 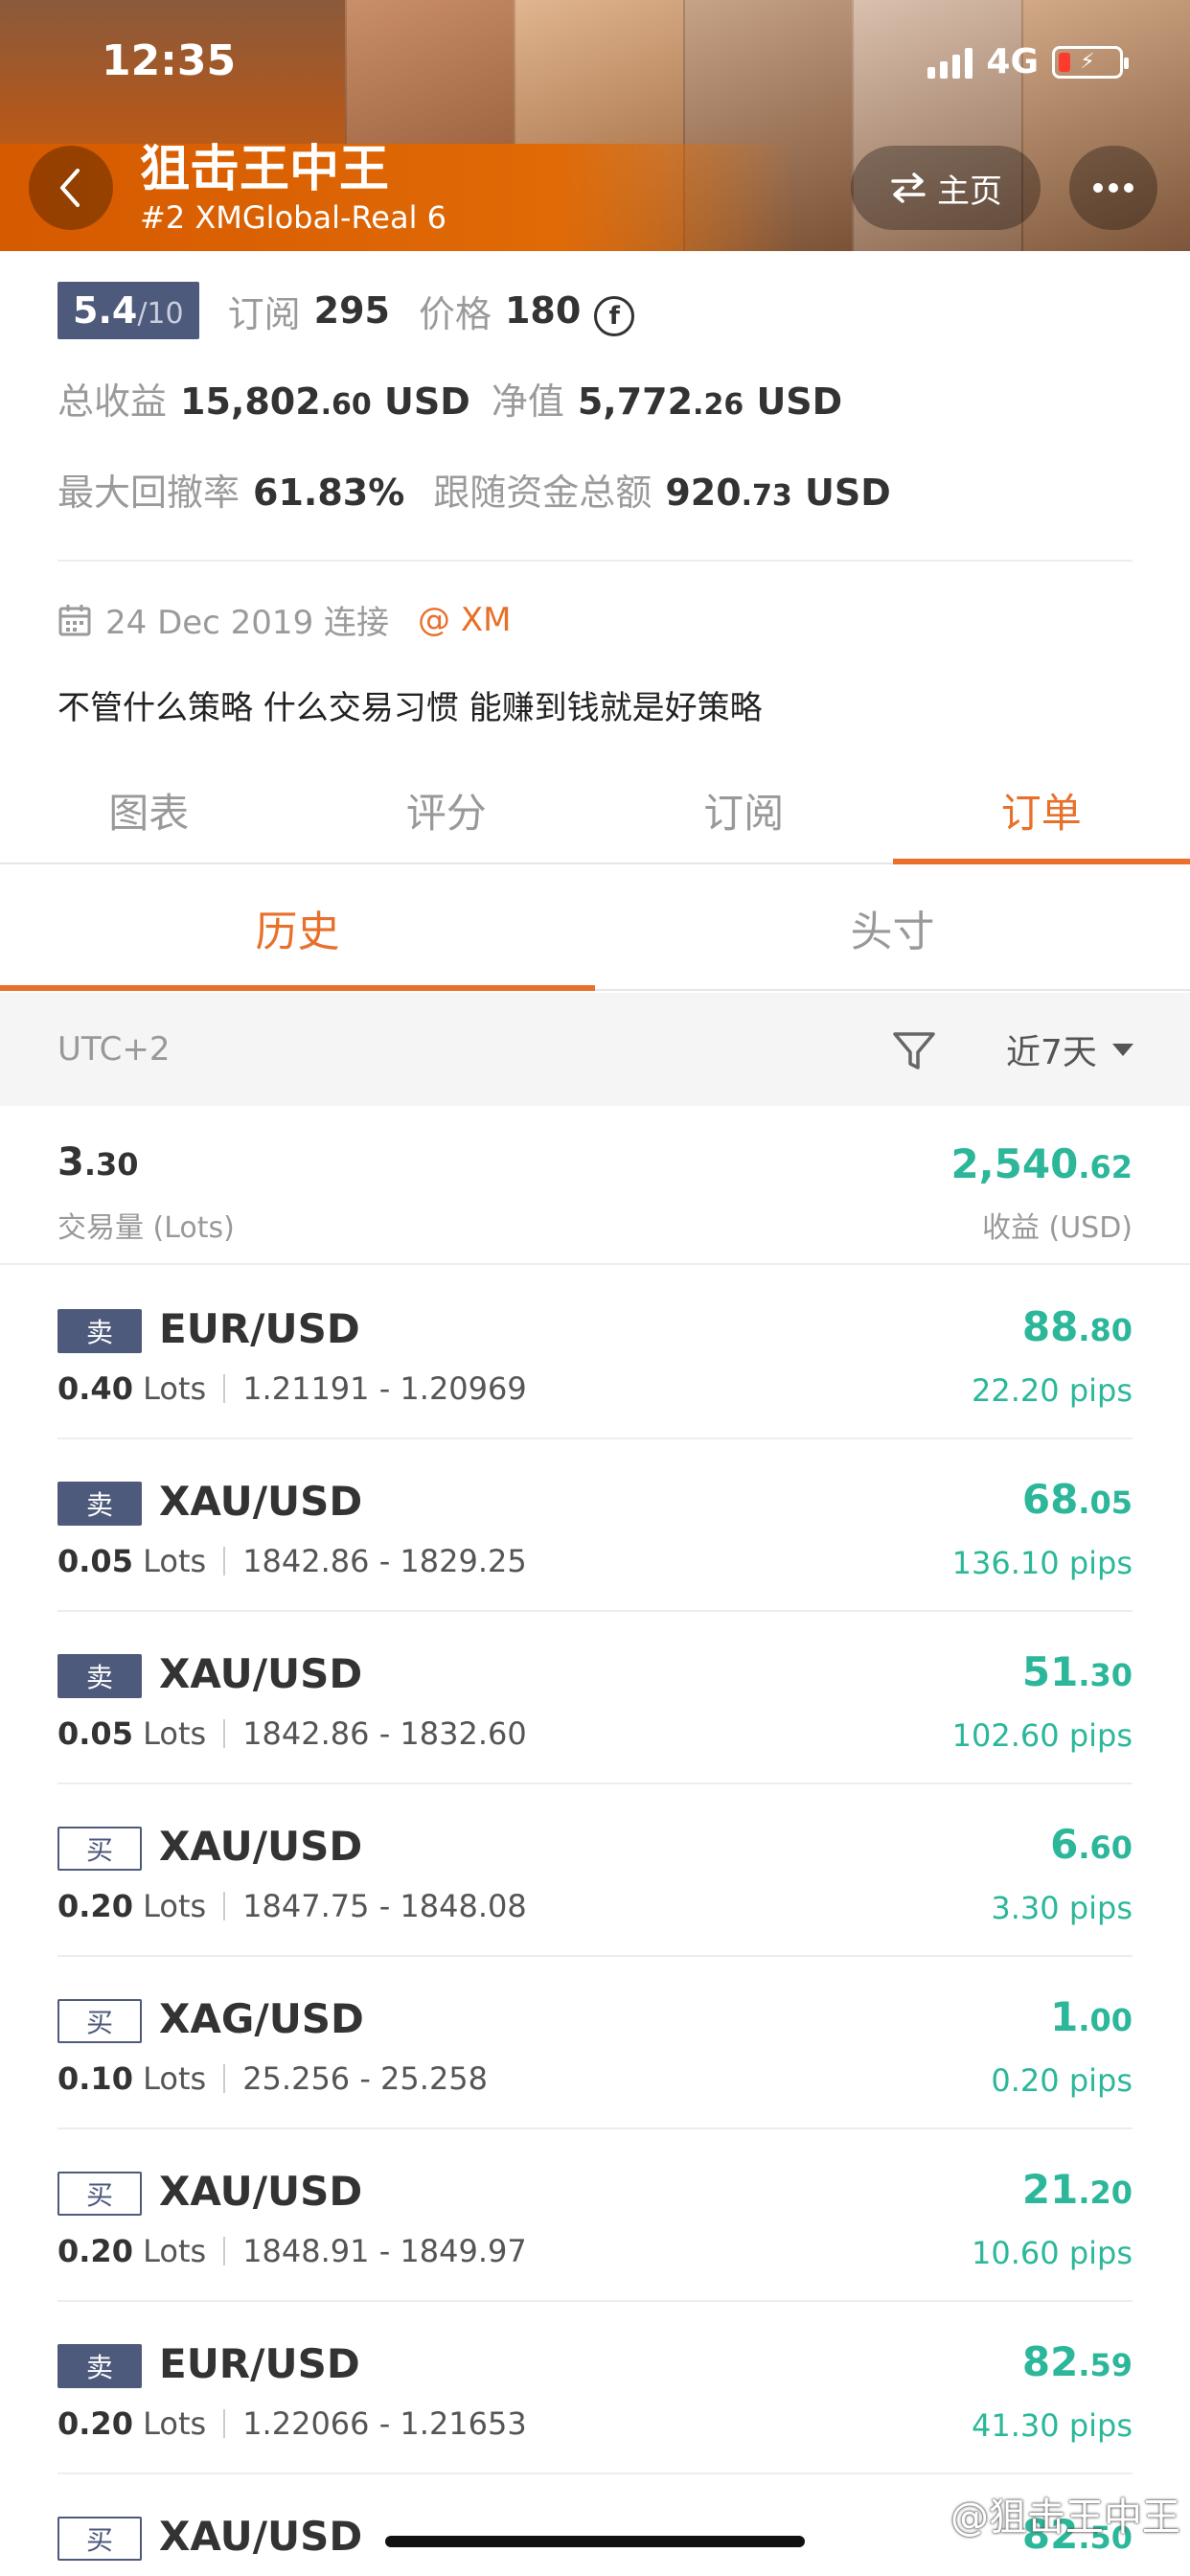 I want to click on total-profit-value: 15,802.60 USD, so click(x=325, y=401).